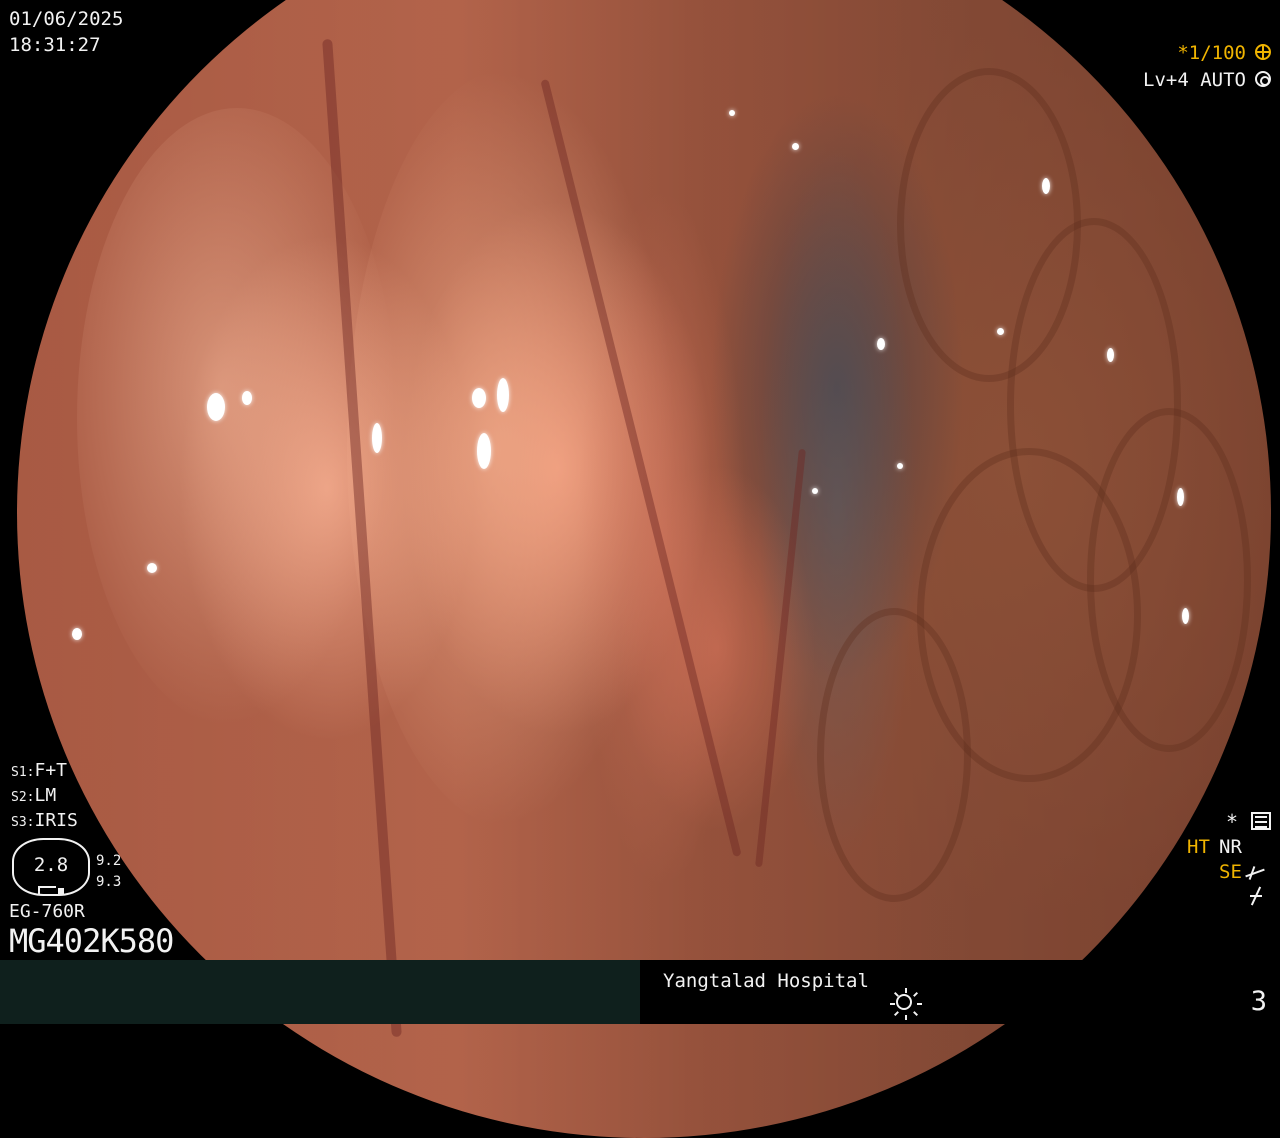  I want to click on nr-indicator: NR, so click(1230, 847).